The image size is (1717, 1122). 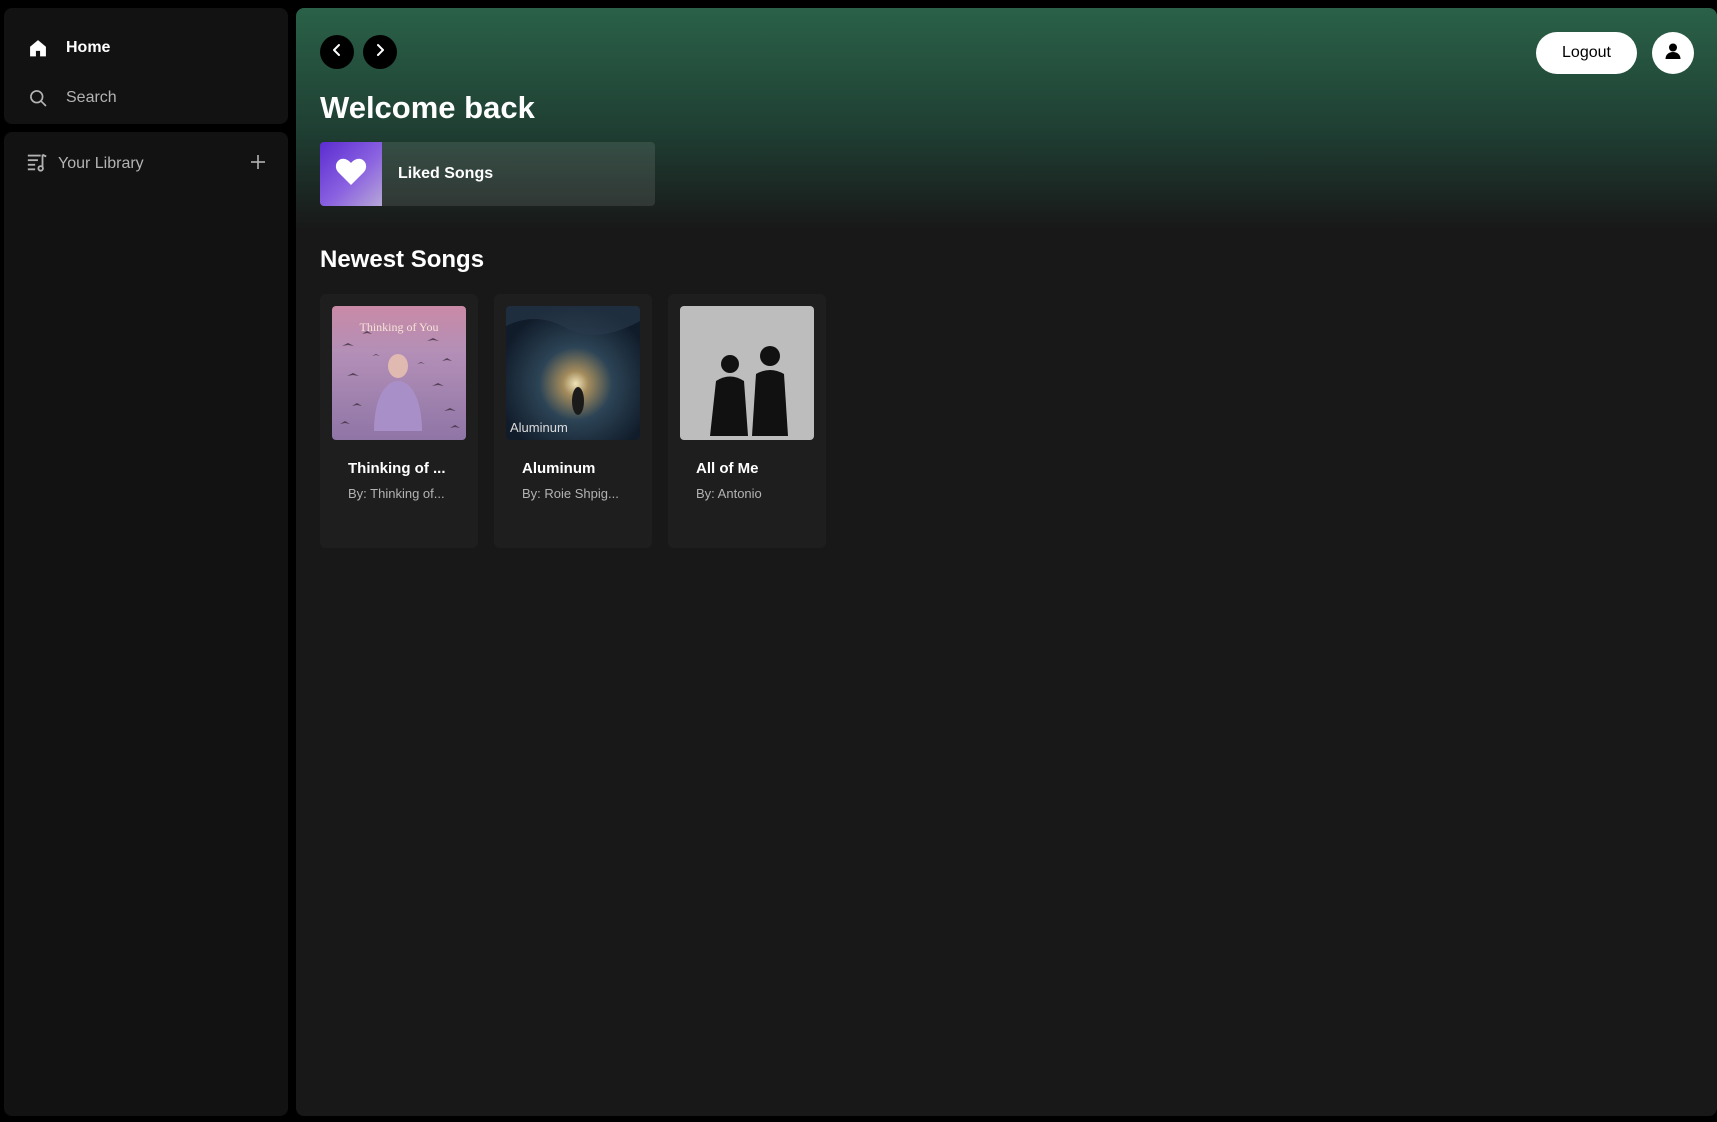 What do you see at coordinates (146, 624) in the screenshot?
I see `library-panel: Your Library` at bounding box center [146, 624].